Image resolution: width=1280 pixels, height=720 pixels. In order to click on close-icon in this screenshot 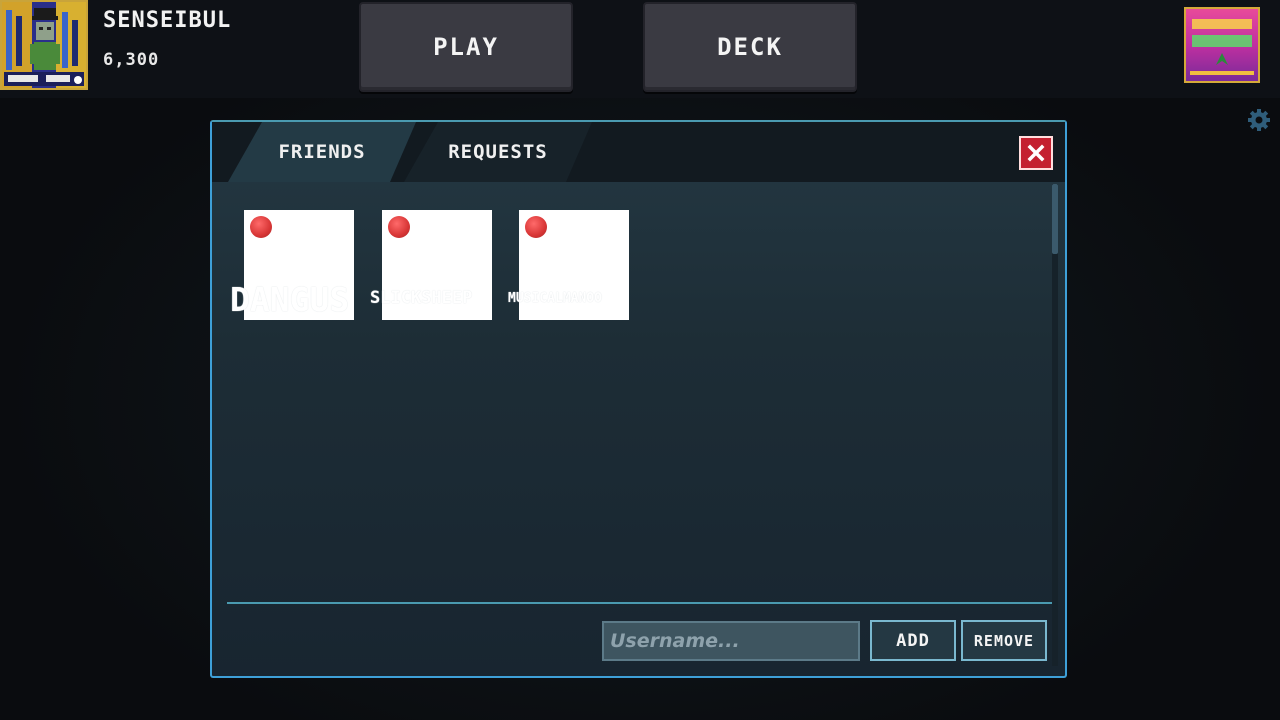, I will do `click(1036, 153)`.